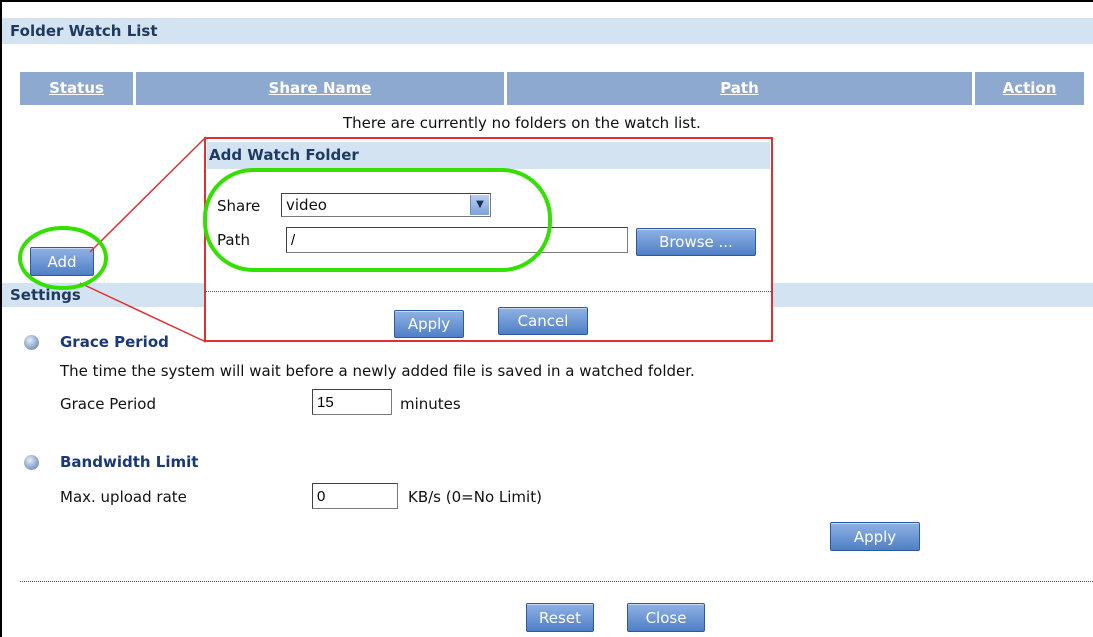 The image size is (1093, 637). What do you see at coordinates (143, 312) in the screenshot?
I see `callout-line-bottom` at bounding box center [143, 312].